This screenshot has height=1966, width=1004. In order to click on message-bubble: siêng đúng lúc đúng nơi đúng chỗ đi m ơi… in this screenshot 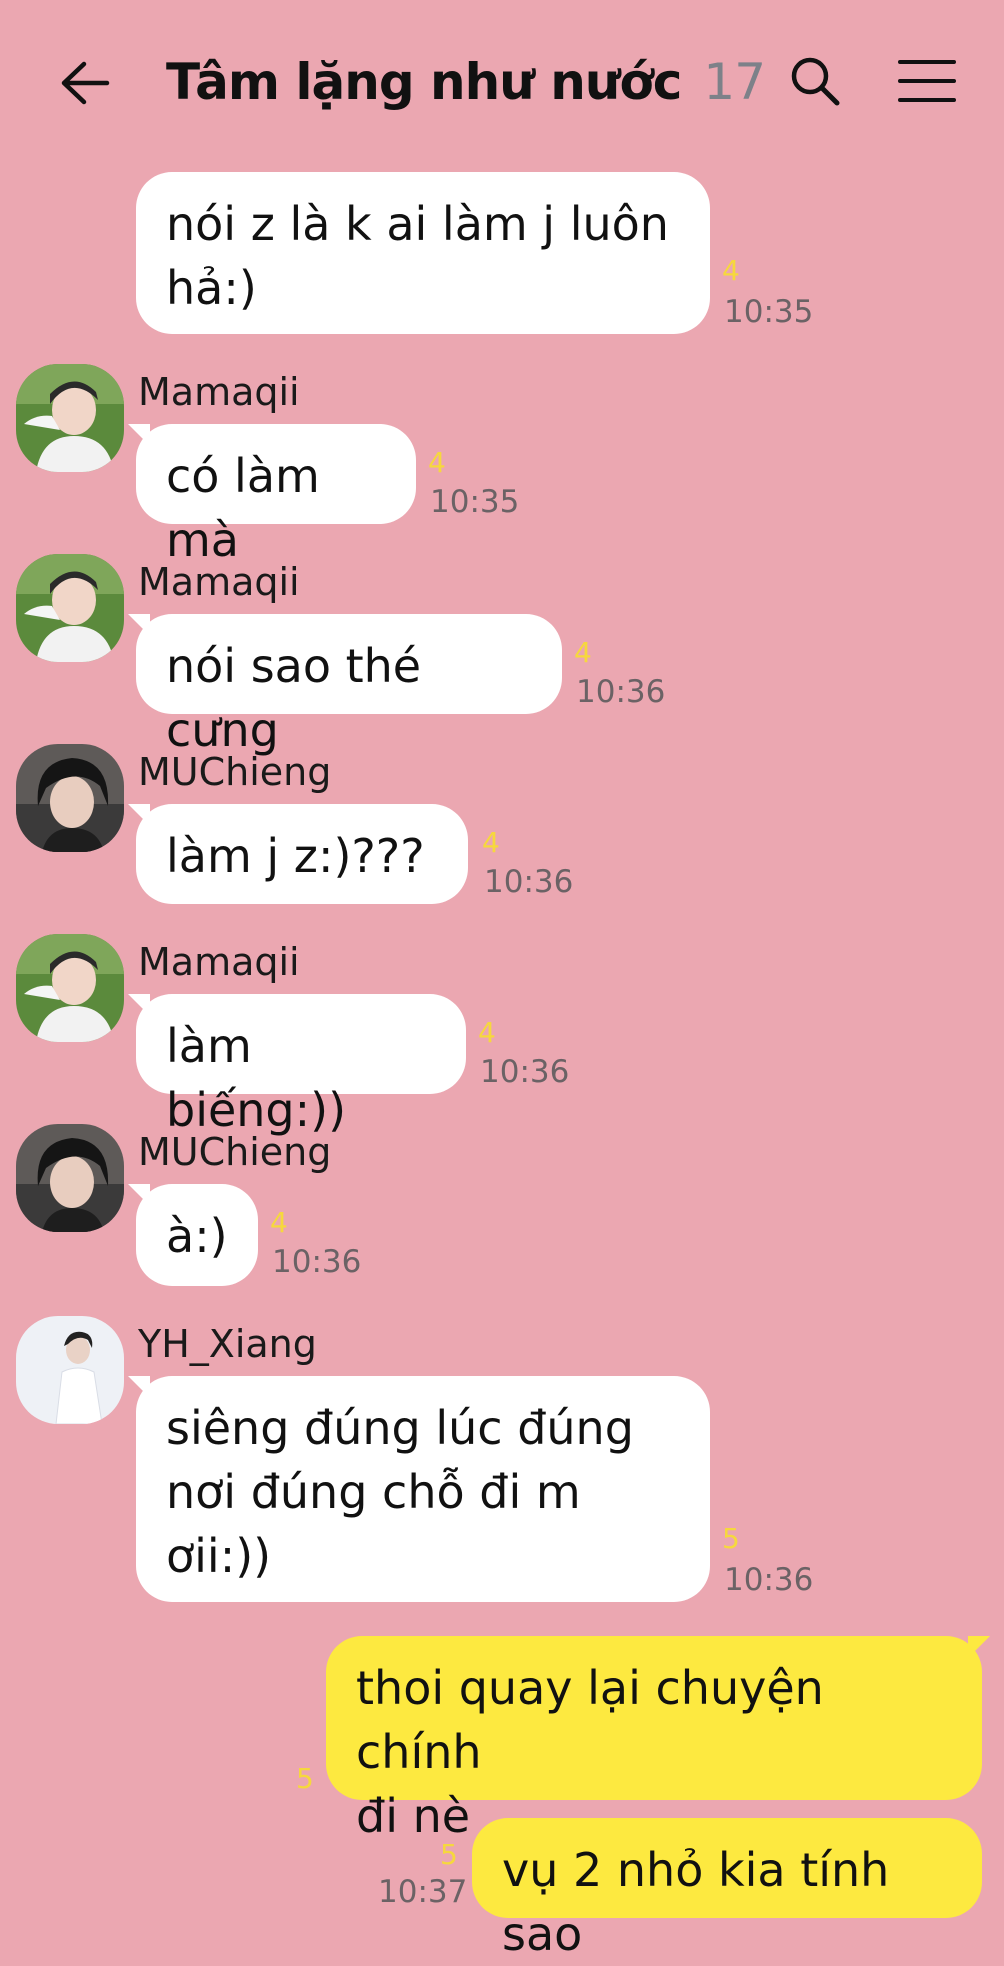, I will do `click(419, 1489)`.